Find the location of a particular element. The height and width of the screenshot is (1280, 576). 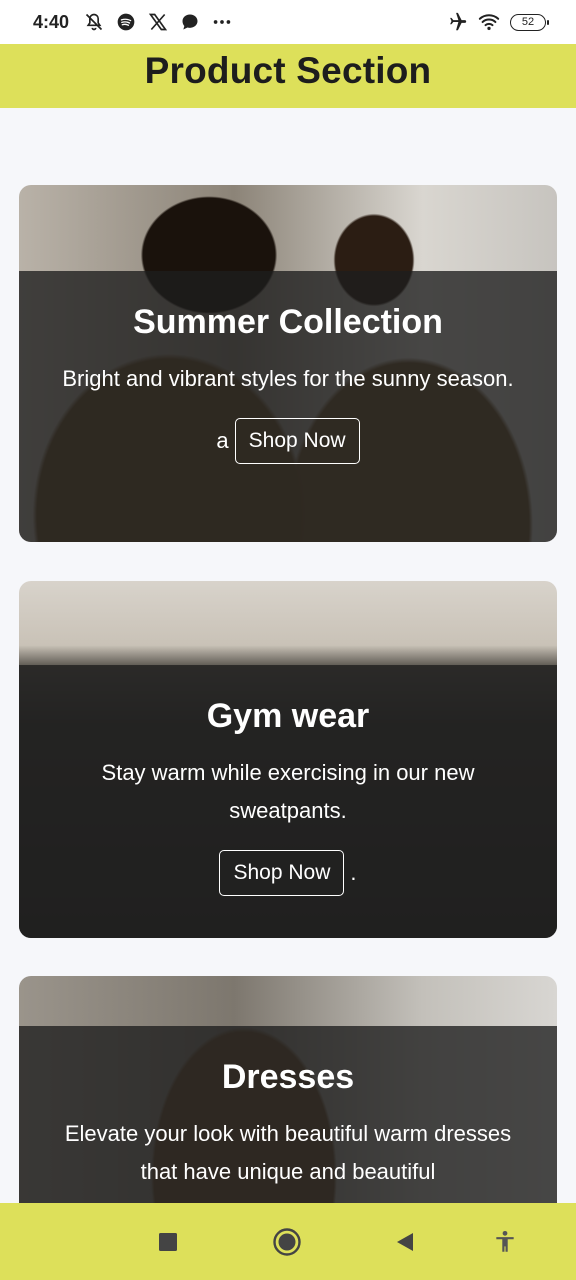

status-bar: 4:40 52 is located at coordinates (288, 22).